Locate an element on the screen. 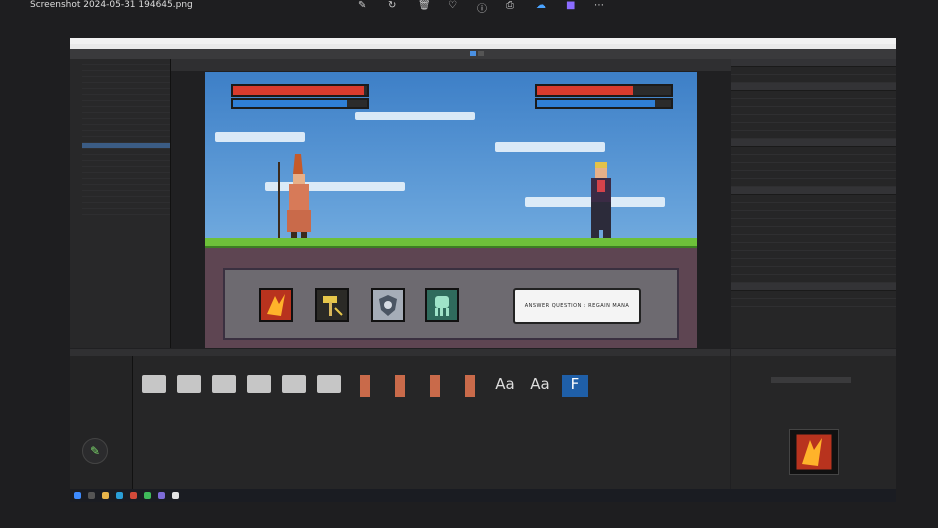  edit-icon: ✎ is located at coordinates (362, 5).